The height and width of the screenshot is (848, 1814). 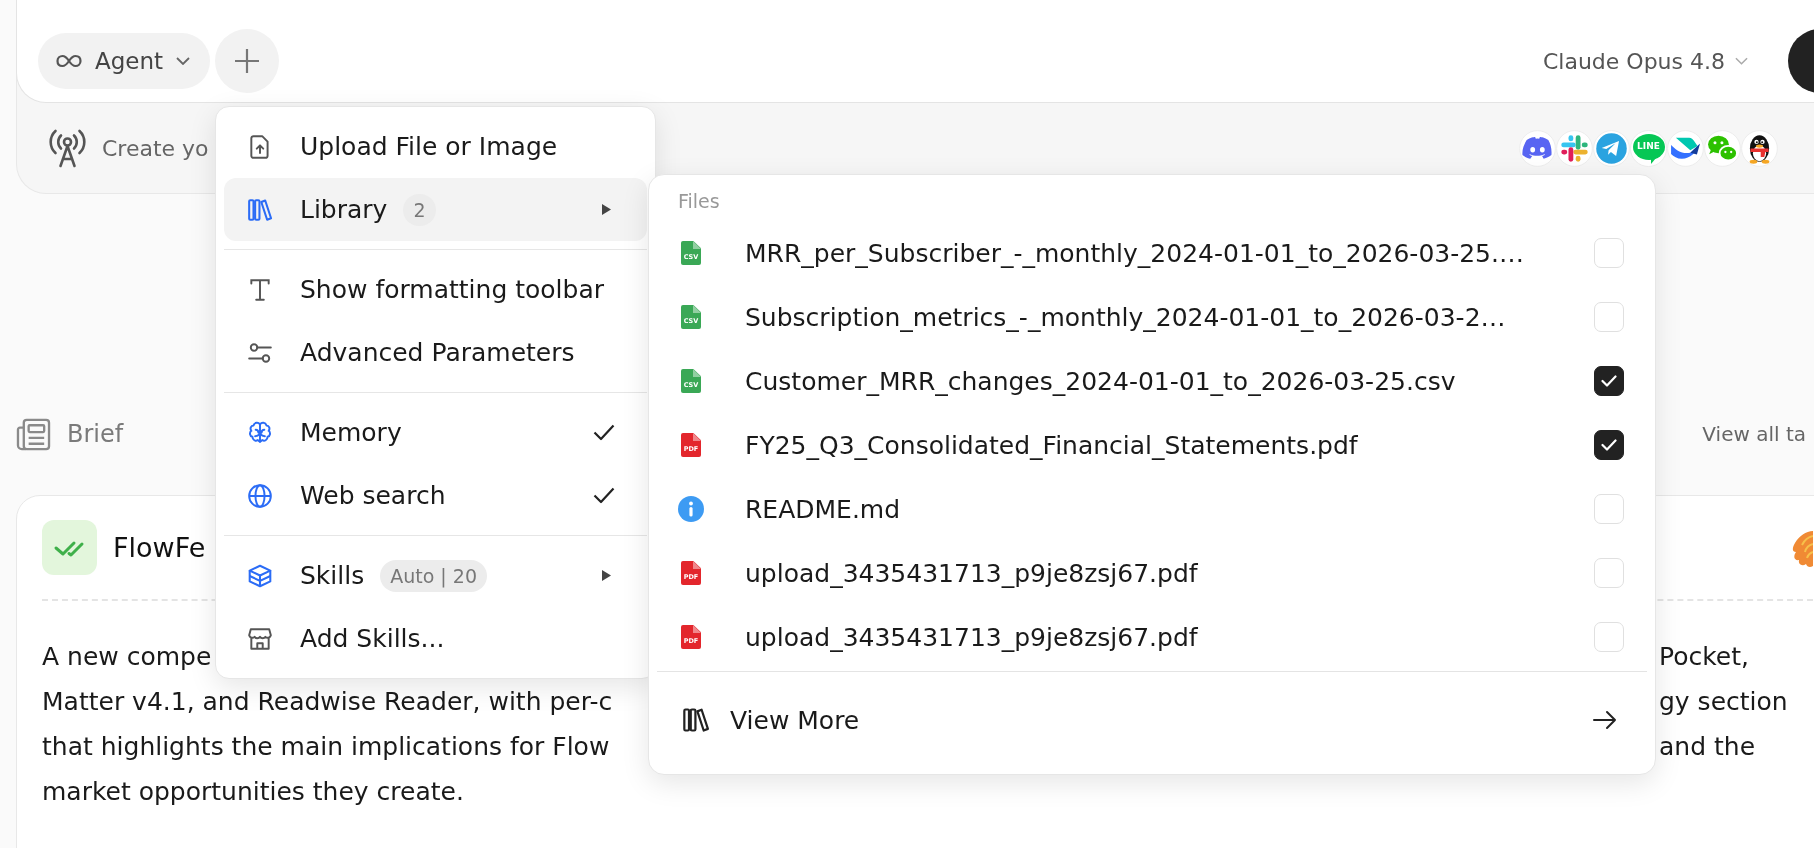 I want to click on count-badge: Auto | 20, so click(x=433, y=575).